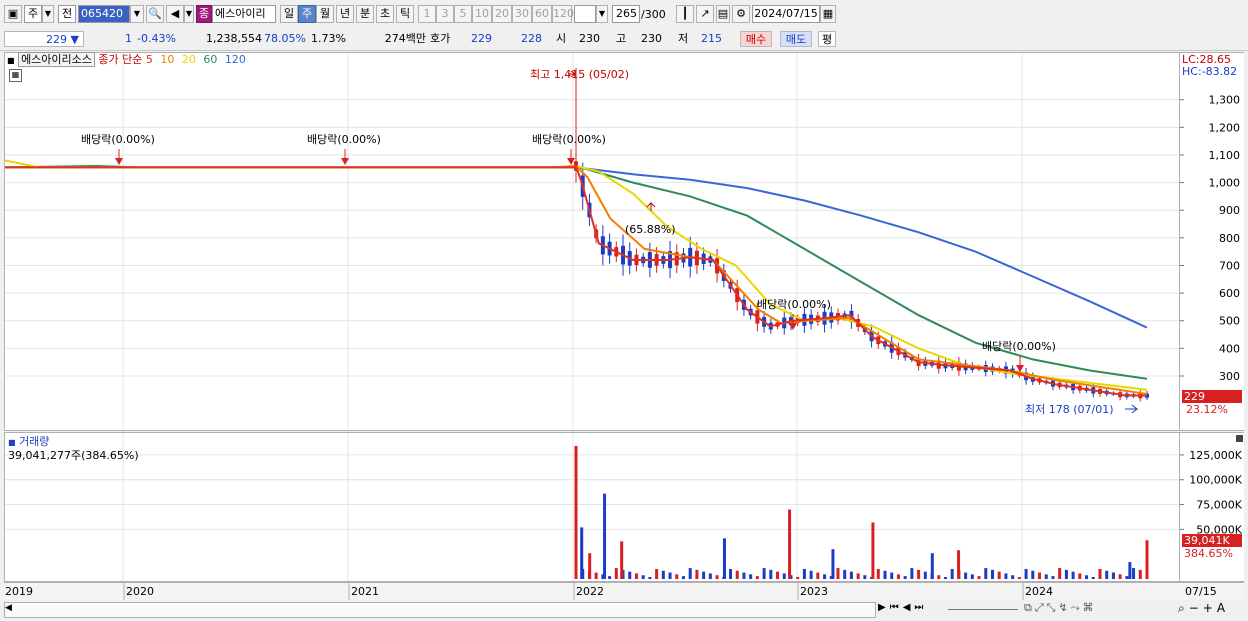  Describe the element at coordinates (650, 229) in the screenshot. I see `drop-annotation: (65.88%)` at that location.